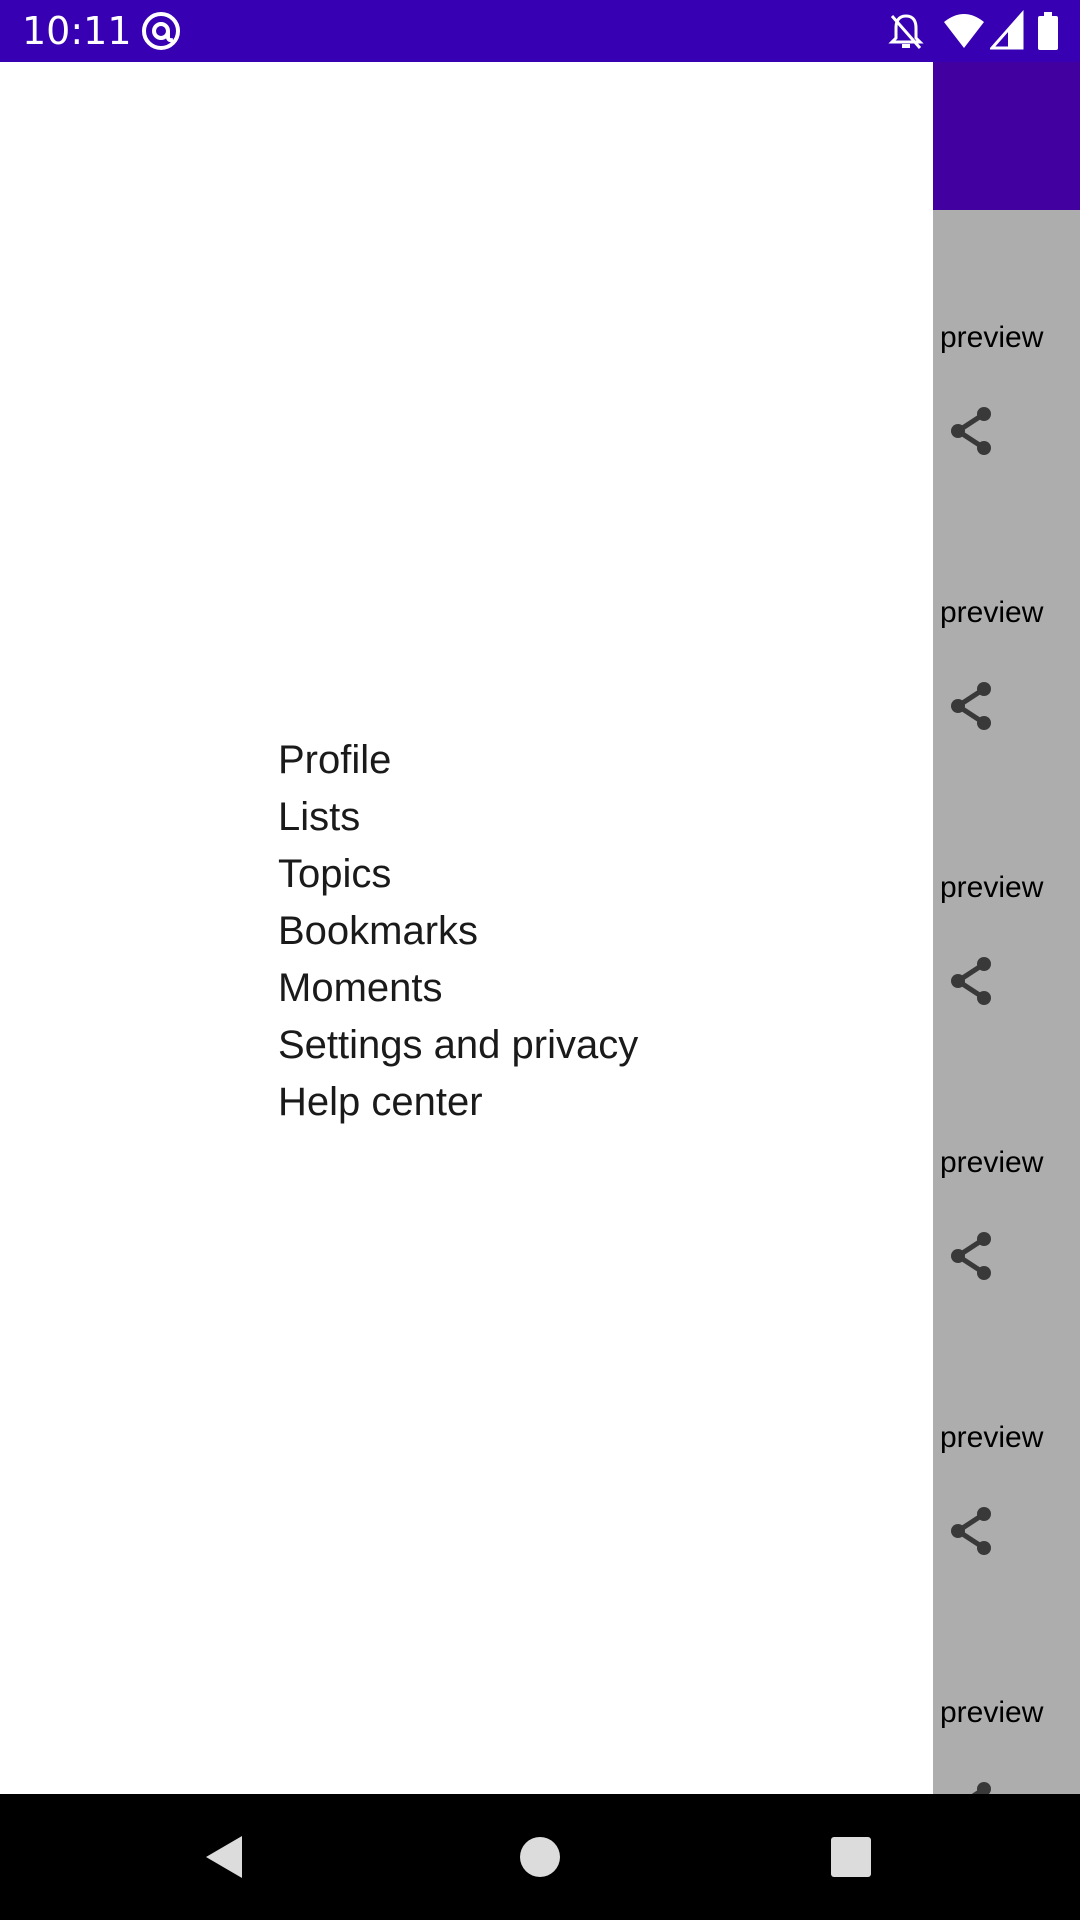 This screenshot has width=1080, height=1920. Describe the element at coordinates (851, 1857) in the screenshot. I see `recents-icon` at that location.